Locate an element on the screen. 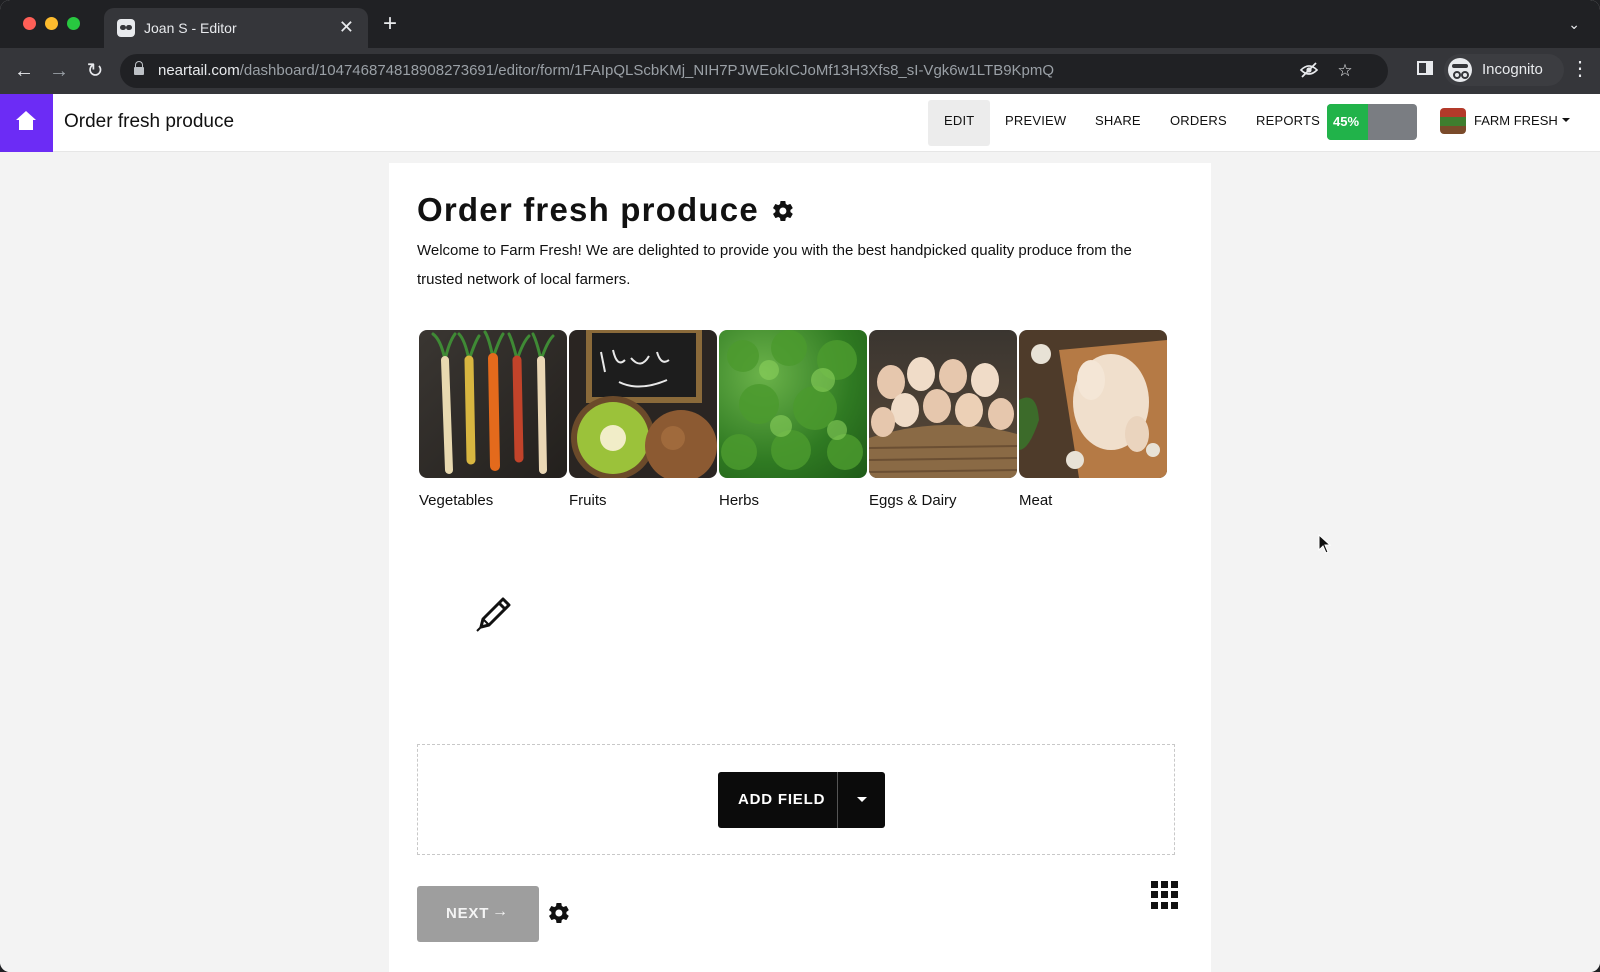 This screenshot has width=1600, height=972. incognito-favicon-icon is located at coordinates (126, 28).